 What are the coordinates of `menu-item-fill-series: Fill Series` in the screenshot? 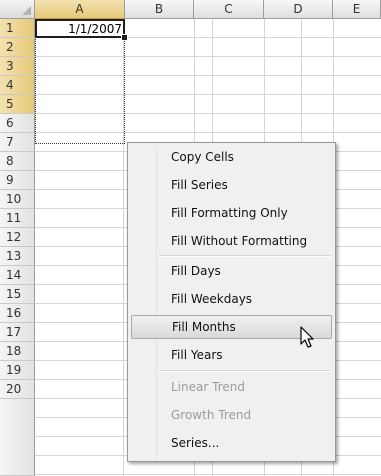 It's located at (231, 185).